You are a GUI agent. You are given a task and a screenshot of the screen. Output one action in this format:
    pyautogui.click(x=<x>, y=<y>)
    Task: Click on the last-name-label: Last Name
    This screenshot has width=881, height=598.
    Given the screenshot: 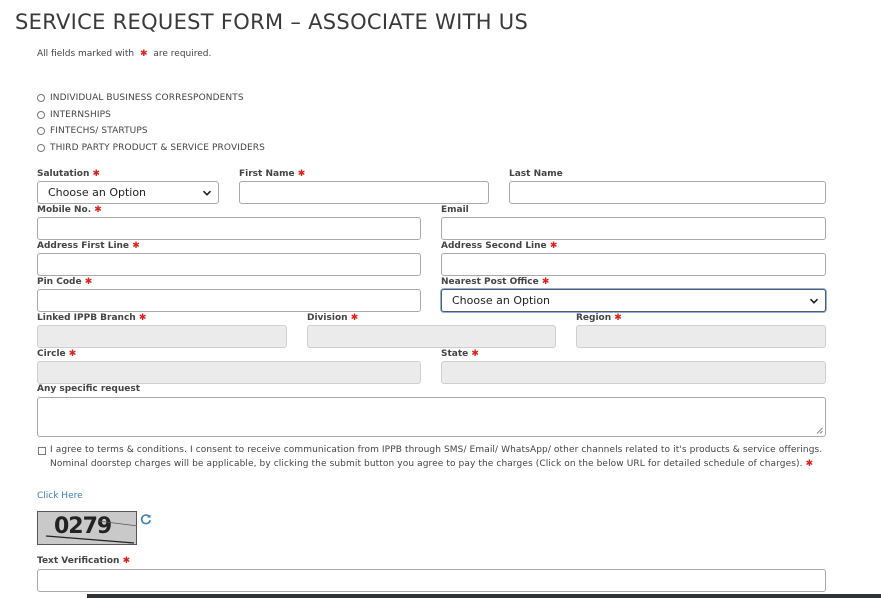 What is the action you would take?
    pyautogui.click(x=536, y=174)
    